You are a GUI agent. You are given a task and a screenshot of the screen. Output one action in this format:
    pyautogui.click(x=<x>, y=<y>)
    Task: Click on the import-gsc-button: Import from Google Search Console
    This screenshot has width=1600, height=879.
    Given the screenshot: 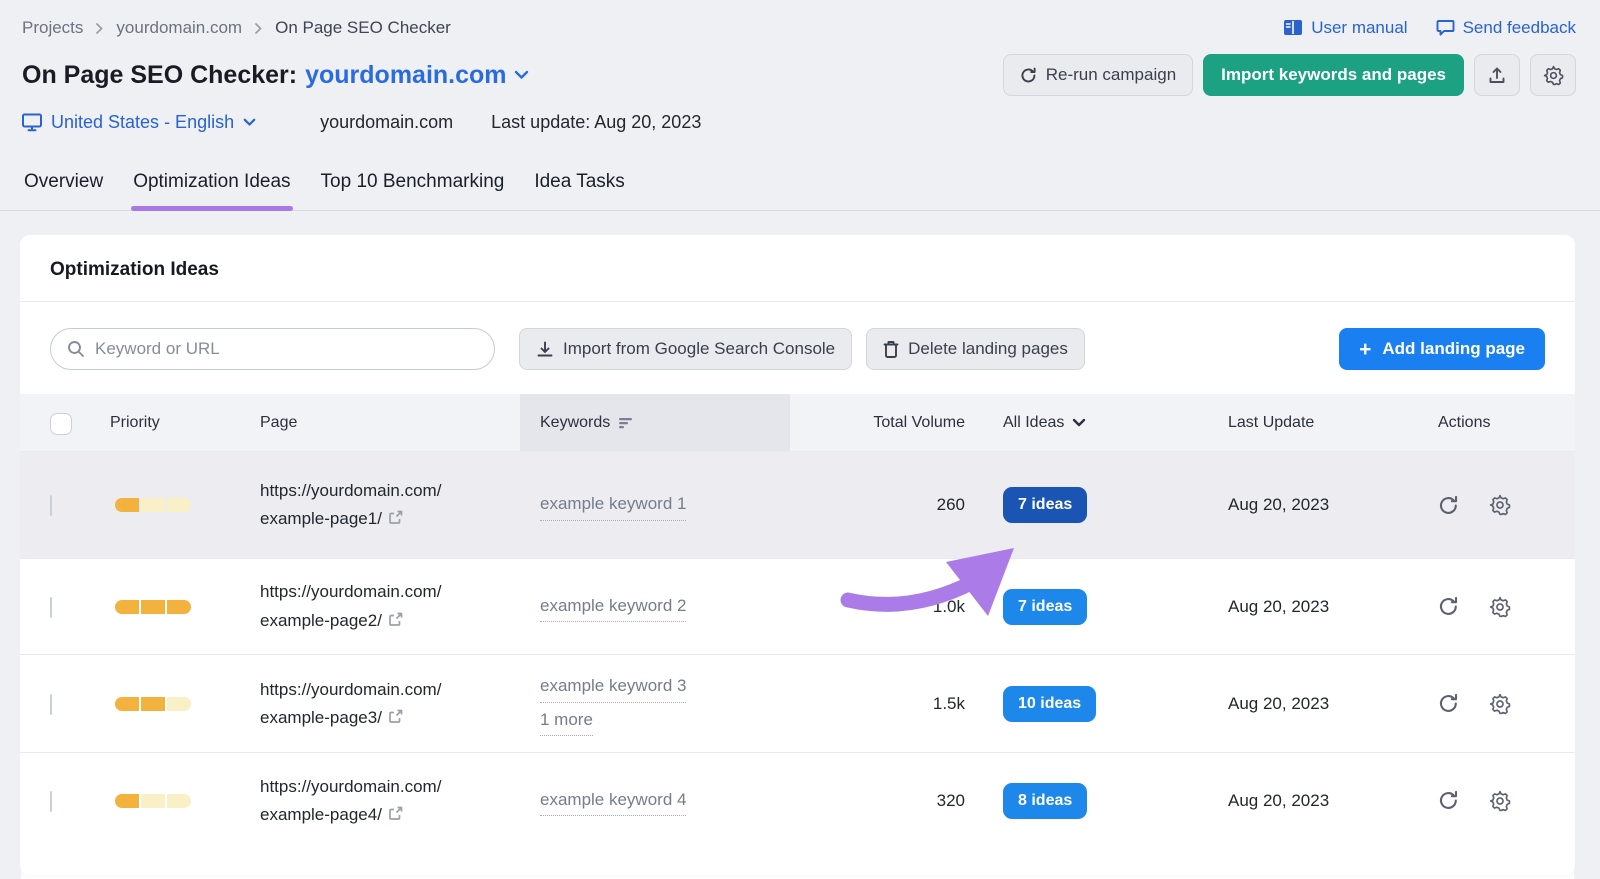 What is the action you would take?
    pyautogui.click(x=686, y=349)
    